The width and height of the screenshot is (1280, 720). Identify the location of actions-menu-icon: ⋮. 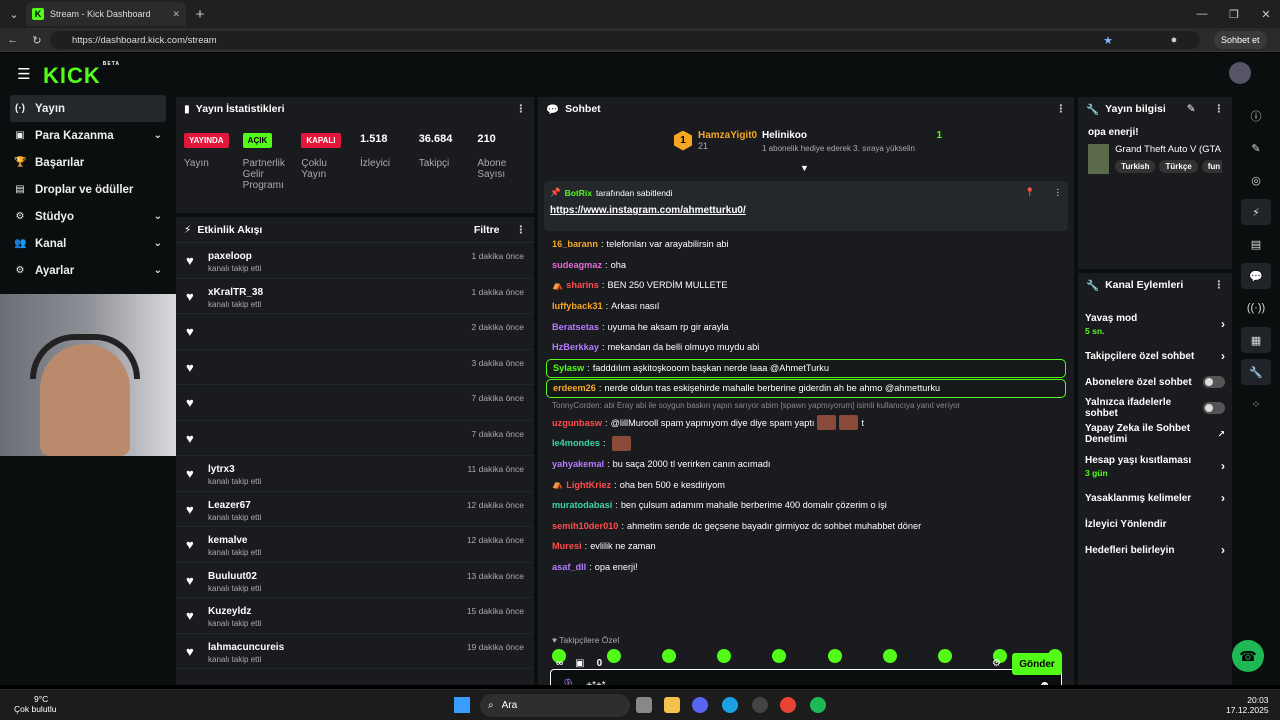
(1219, 285).